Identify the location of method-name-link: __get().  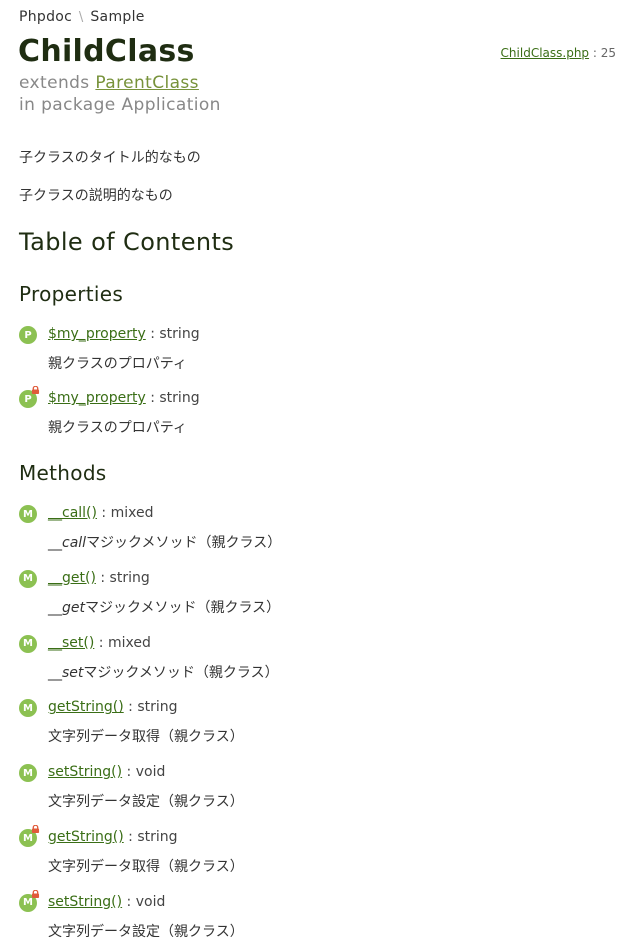
(72, 578).